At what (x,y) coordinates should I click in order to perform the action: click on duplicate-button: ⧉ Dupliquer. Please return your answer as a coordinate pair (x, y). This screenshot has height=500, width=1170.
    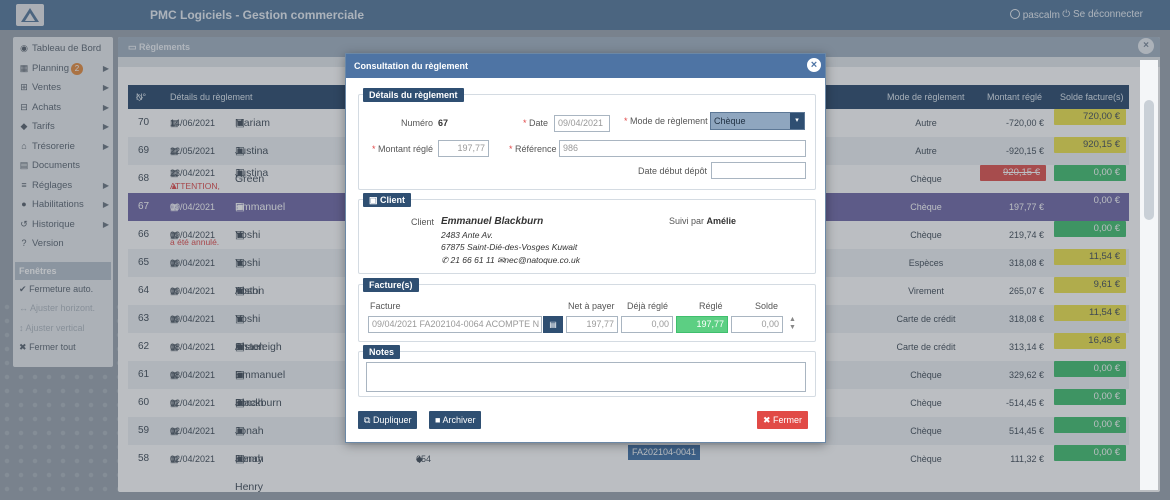
    Looking at the image, I should click on (388, 420).